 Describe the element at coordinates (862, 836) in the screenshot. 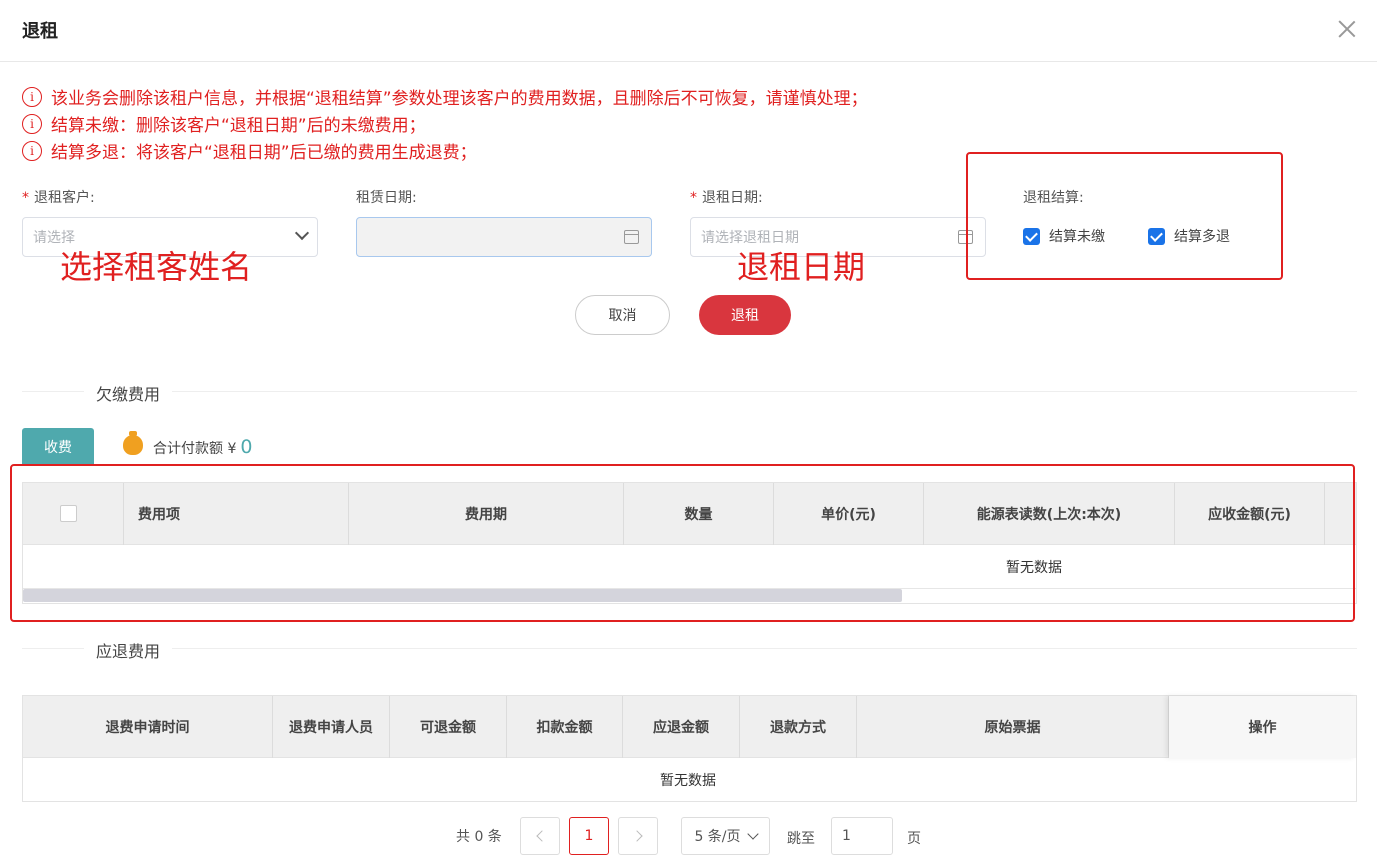

I see `goto-page-input: 1` at that location.